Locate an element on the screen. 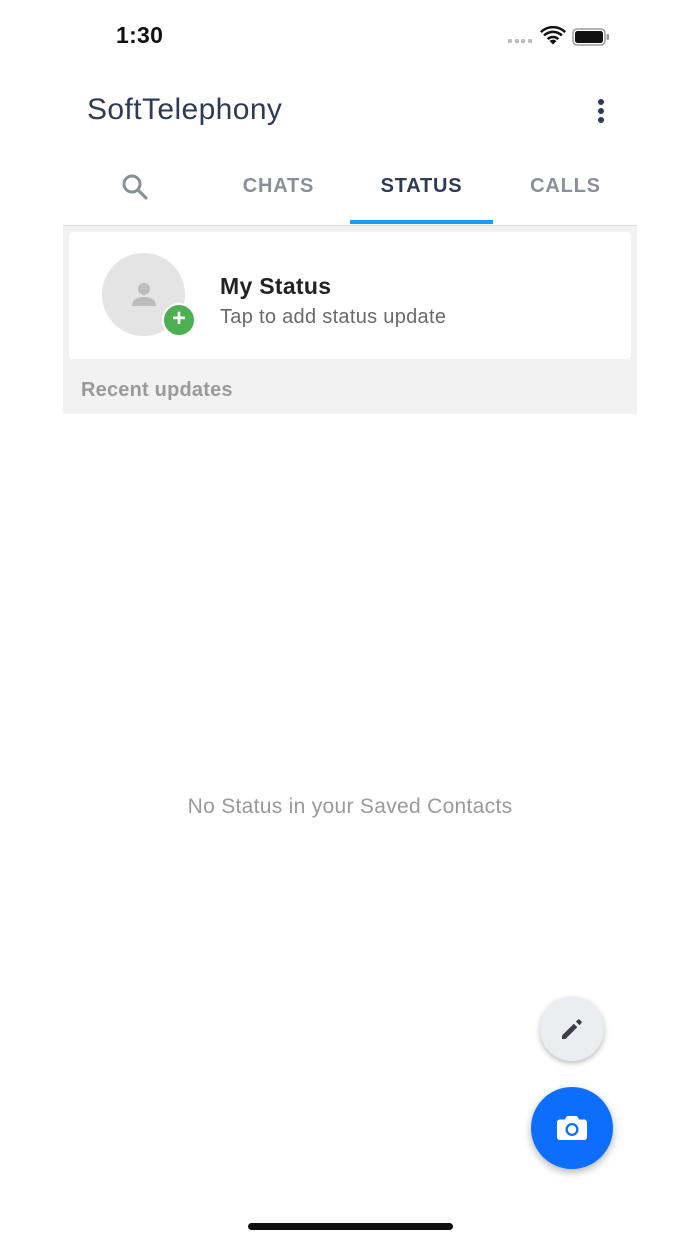 This screenshot has height=1244, width=700. battery-icon is located at coordinates (590, 37).